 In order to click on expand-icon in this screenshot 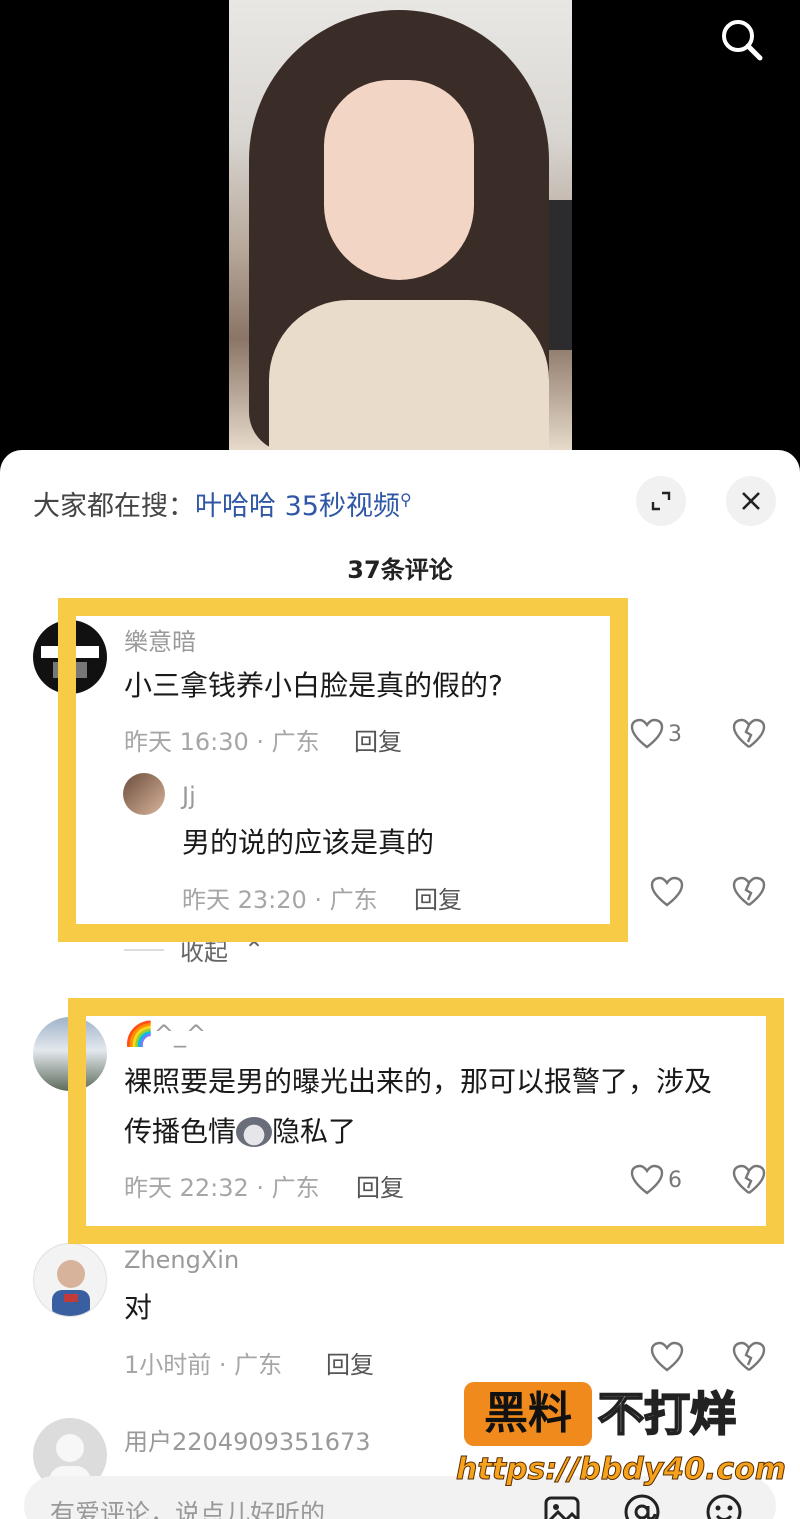, I will do `click(661, 501)`.